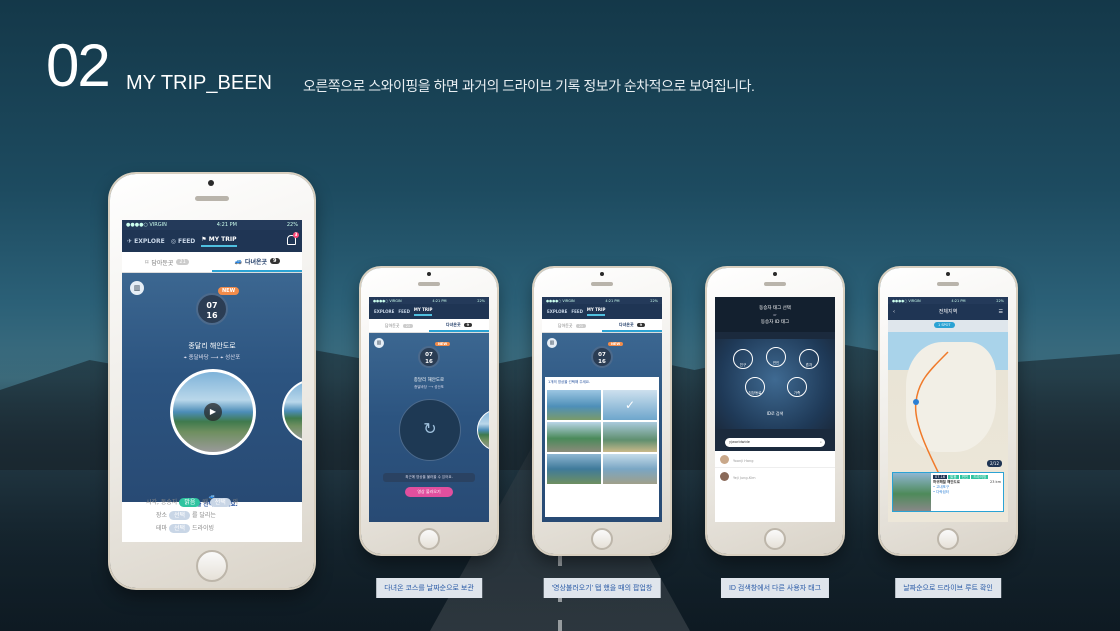 This screenshot has height=631, width=1120. What do you see at coordinates (775, 308) in the screenshot?
I see `modal-title: 동승자 태그 선택` at bounding box center [775, 308].